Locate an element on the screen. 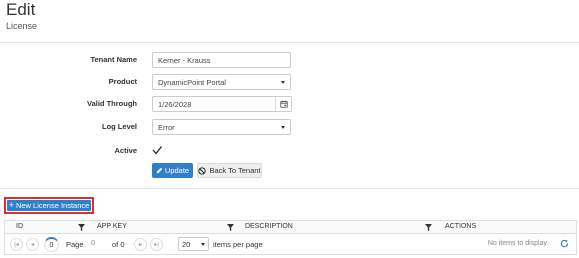  log-level-row: Log Level Error is located at coordinates (289, 127).